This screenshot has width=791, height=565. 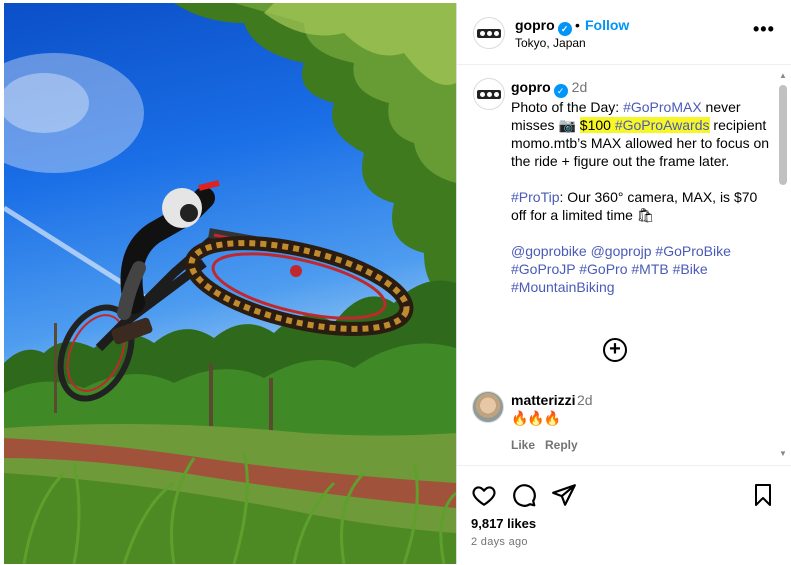 I want to click on hashtag-link: #GoProJP, so click(x=543, y=269).